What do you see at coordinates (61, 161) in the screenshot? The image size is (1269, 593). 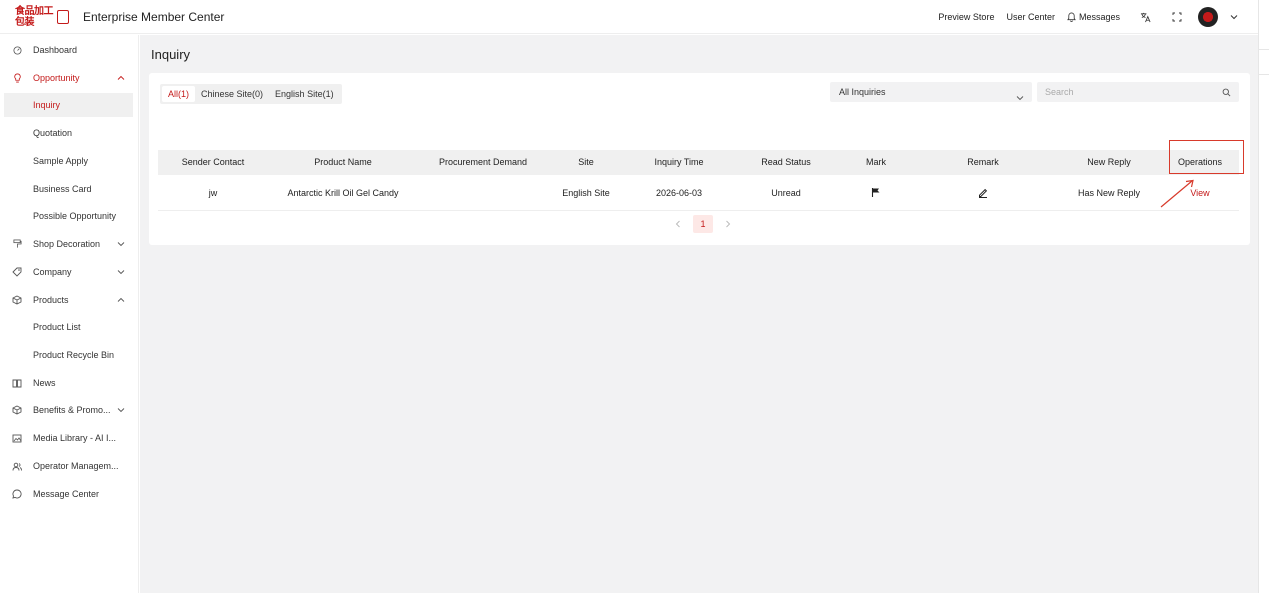 I see `sidebar-item-label: Sample Apply` at bounding box center [61, 161].